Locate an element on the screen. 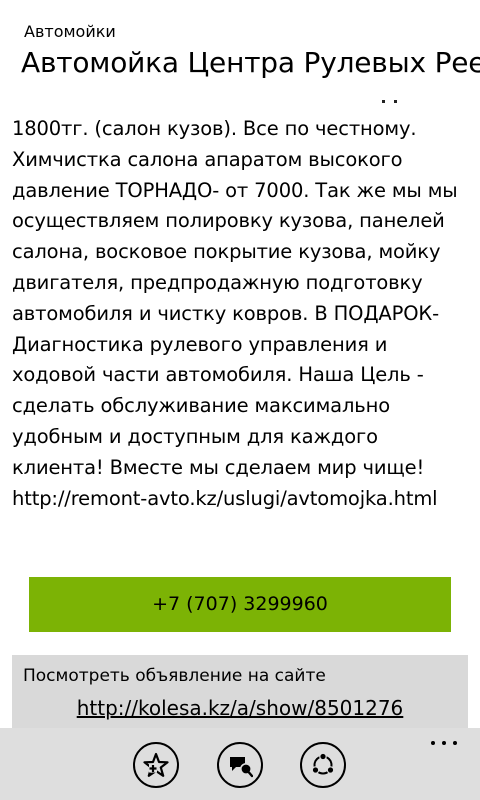 Image resolution: width=480 pixels, height=800 pixels. favorite-button is located at coordinates (156, 765).